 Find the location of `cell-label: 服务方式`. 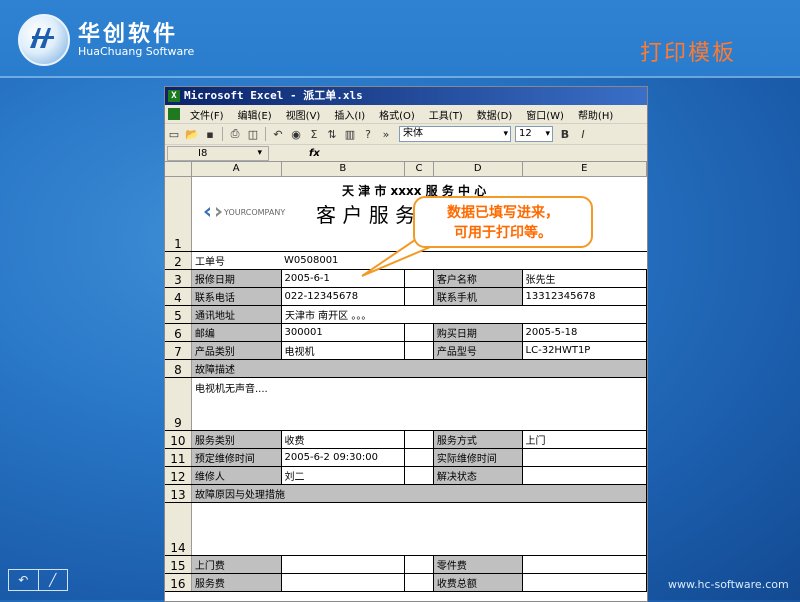

cell-label: 服务方式 is located at coordinates (478, 439).